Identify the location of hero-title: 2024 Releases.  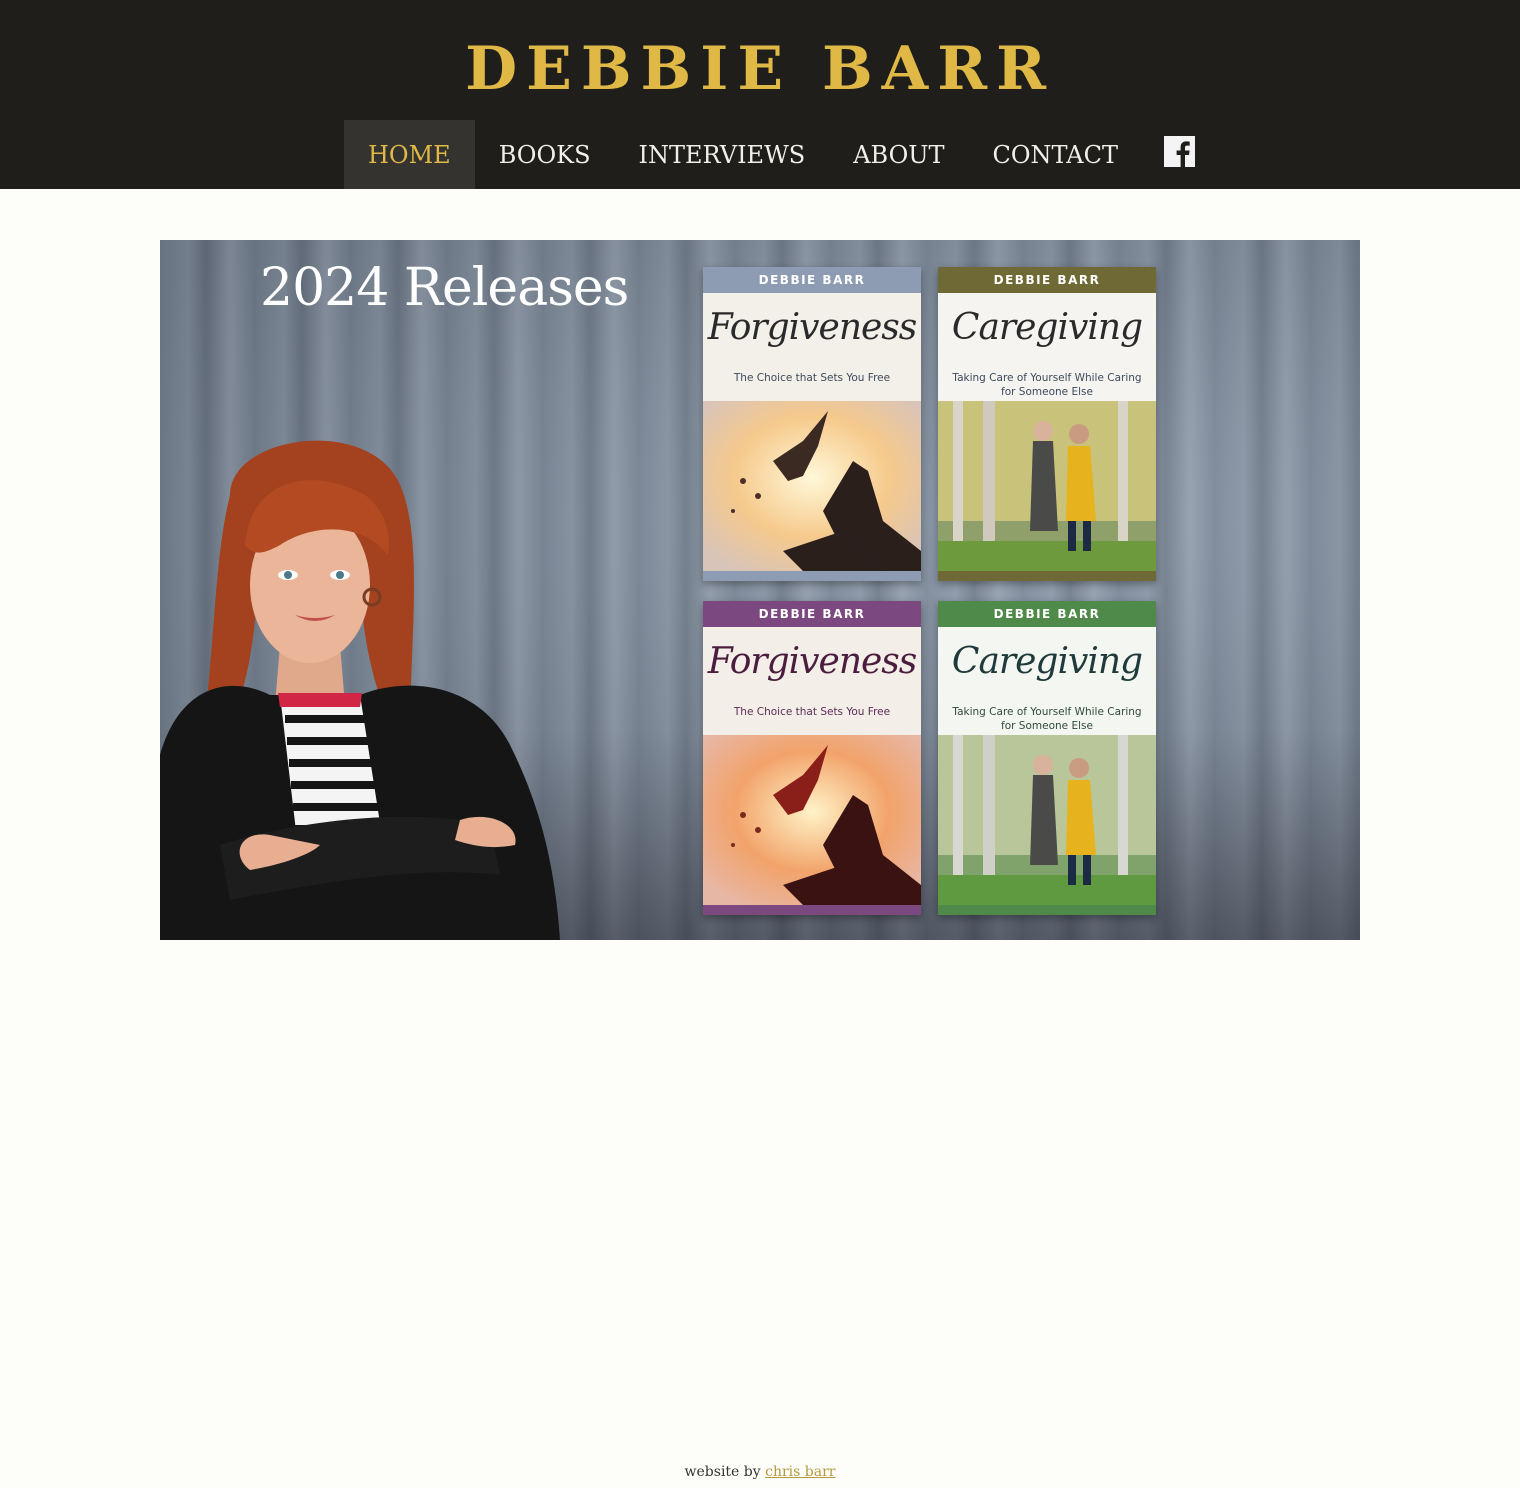
(444, 288).